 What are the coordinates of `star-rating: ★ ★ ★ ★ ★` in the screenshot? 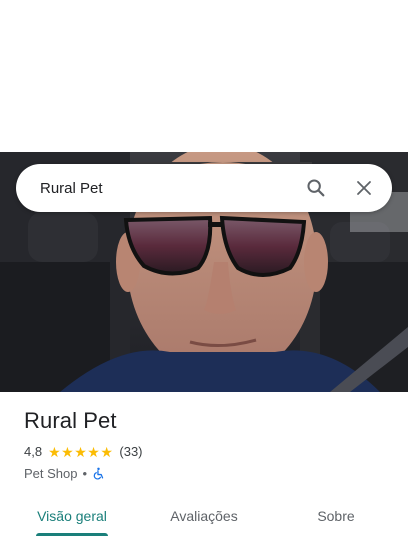 It's located at (80, 452).